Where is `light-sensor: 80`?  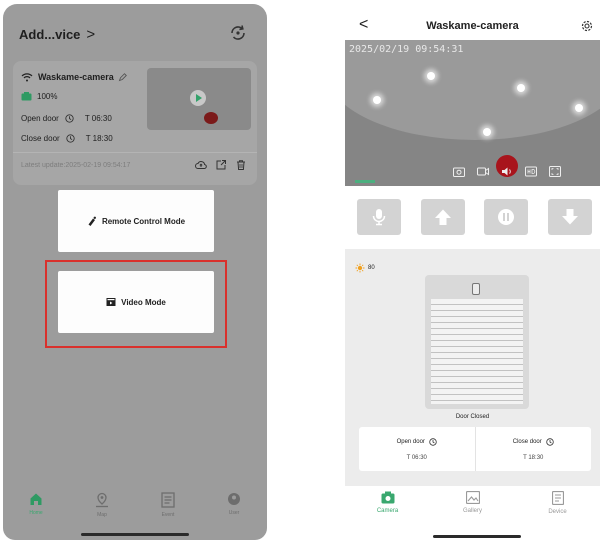 light-sensor: 80 is located at coordinates (365, 268).